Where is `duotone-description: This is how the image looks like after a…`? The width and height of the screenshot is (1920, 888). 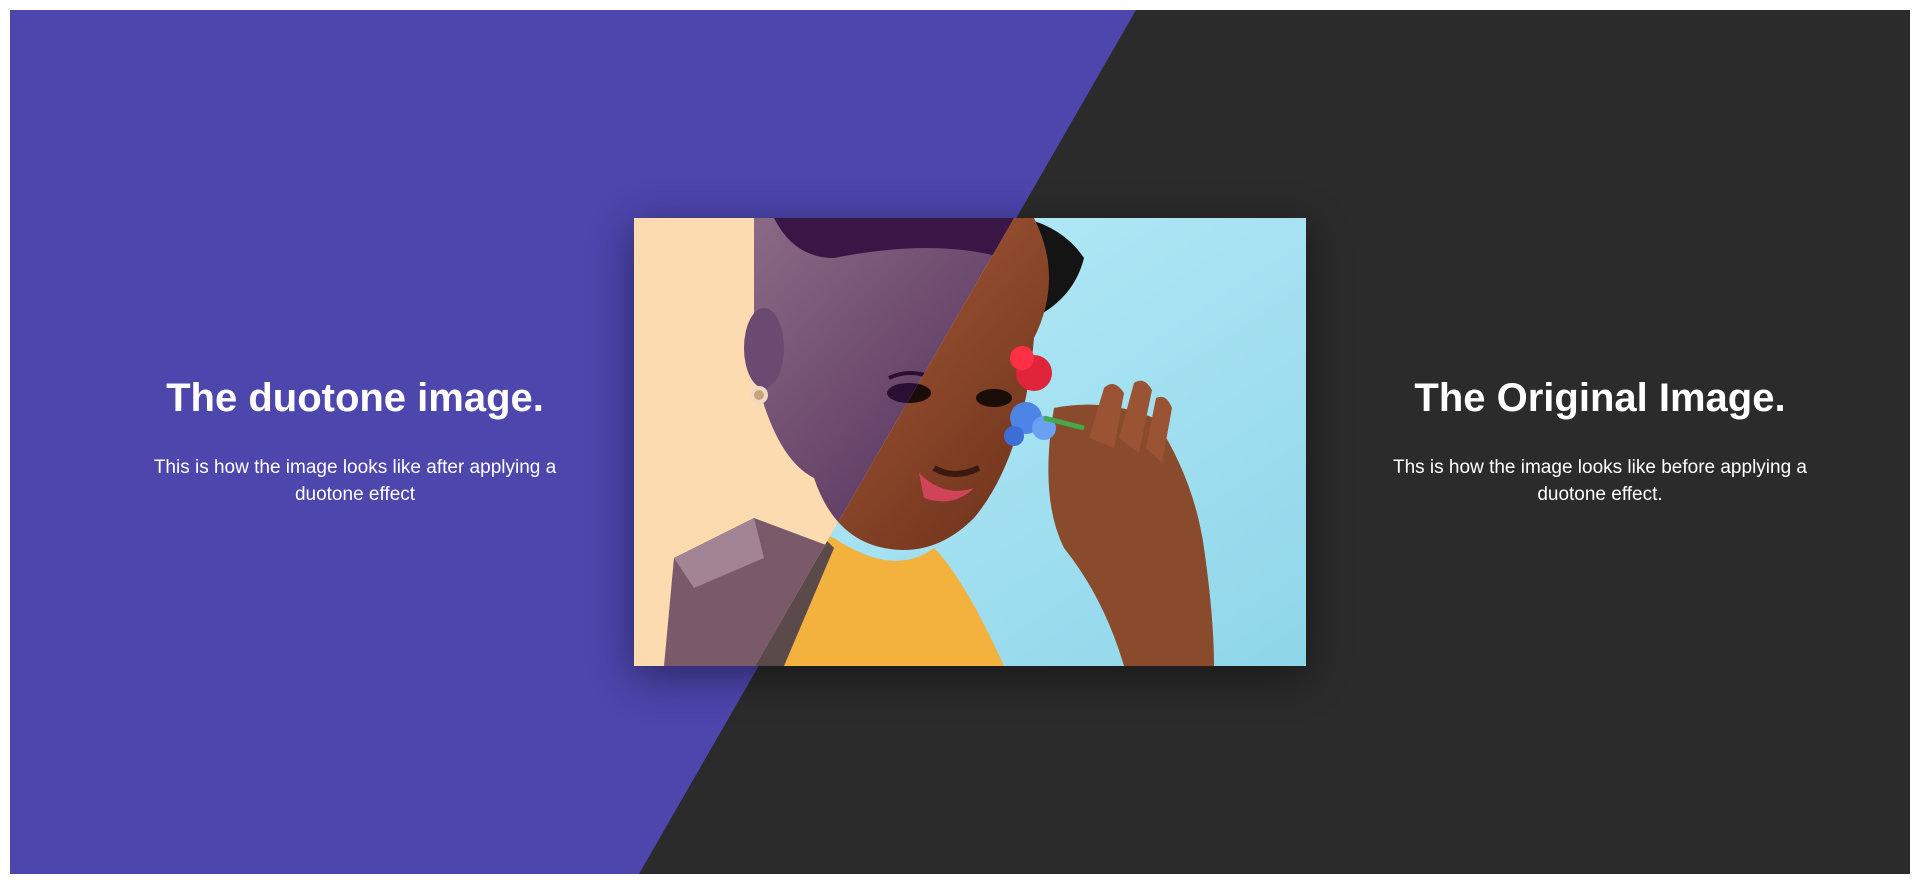 duotone-description: This is how the image looks like after a… is located at coordinates (355, 481).